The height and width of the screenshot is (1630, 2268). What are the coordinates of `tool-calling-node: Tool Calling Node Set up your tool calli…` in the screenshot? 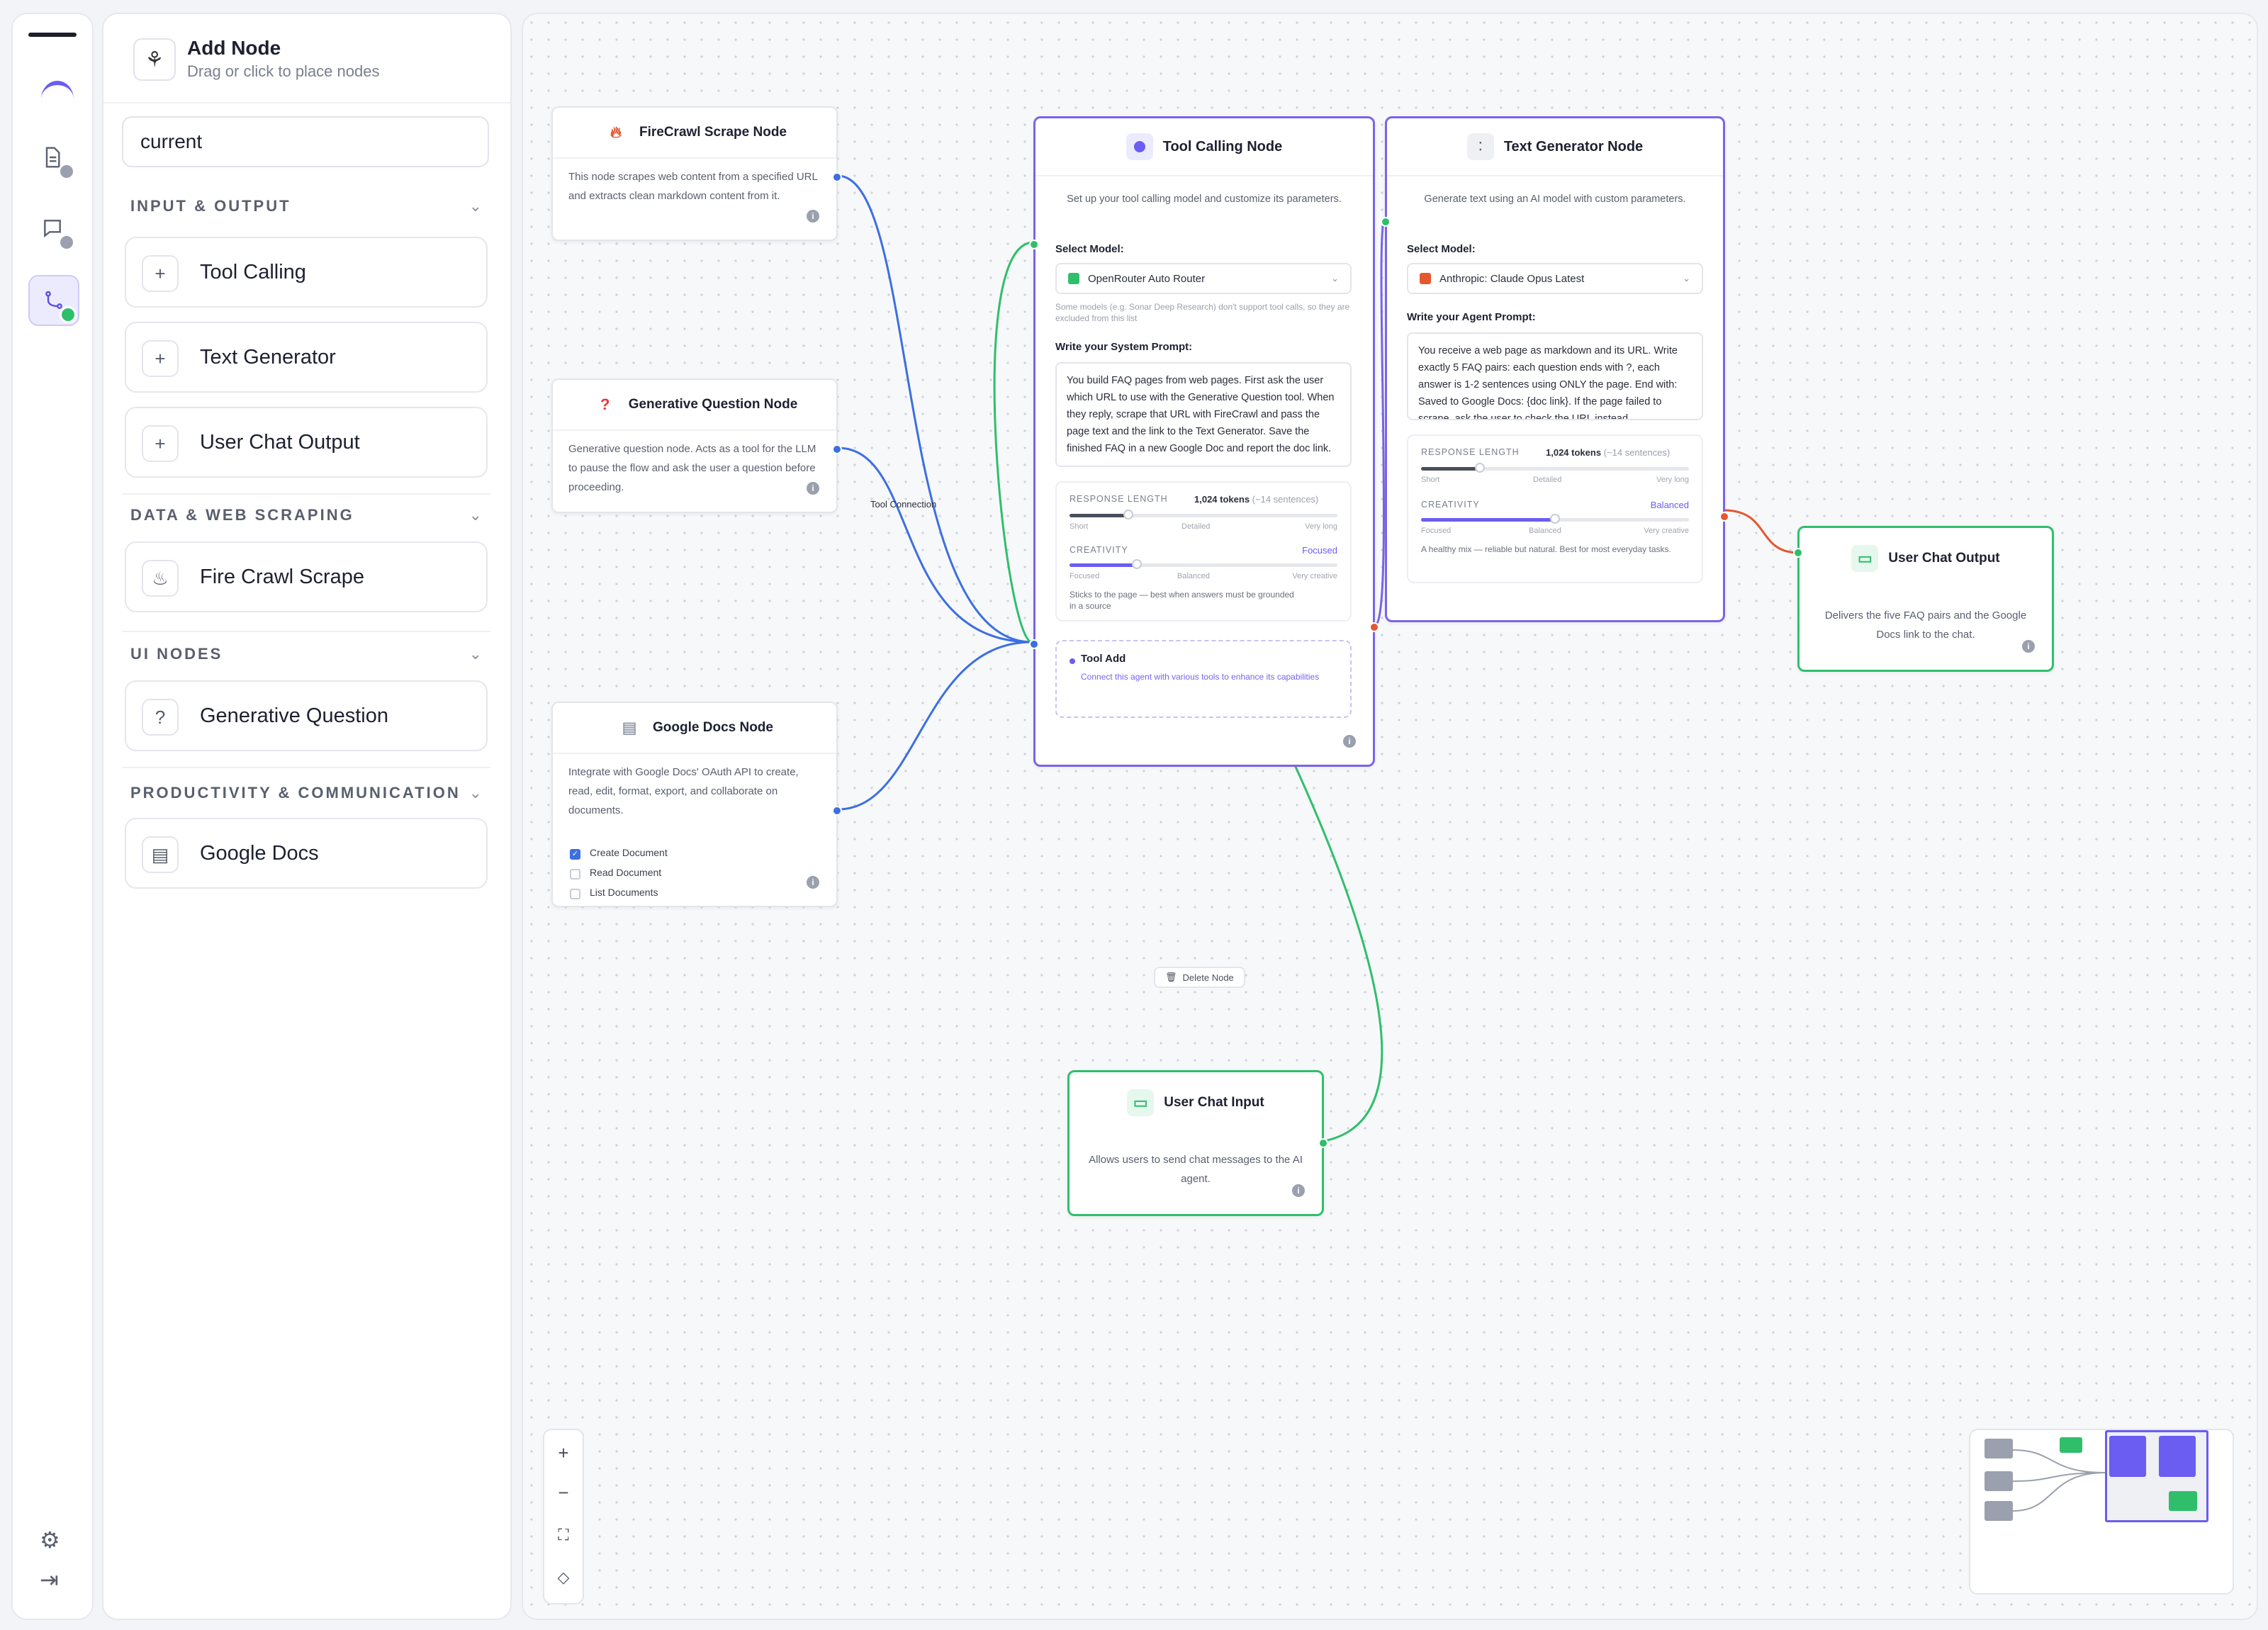 It's located at (1204, 442).